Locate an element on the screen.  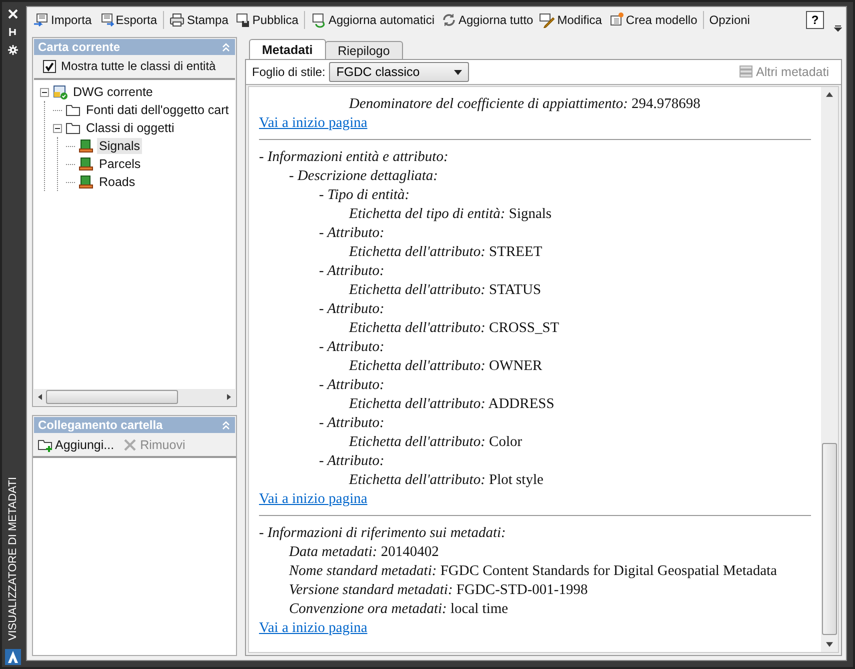
metadata-line: Etichetta dell'attributo: ADDRESS is located at coordinates (451, 404).